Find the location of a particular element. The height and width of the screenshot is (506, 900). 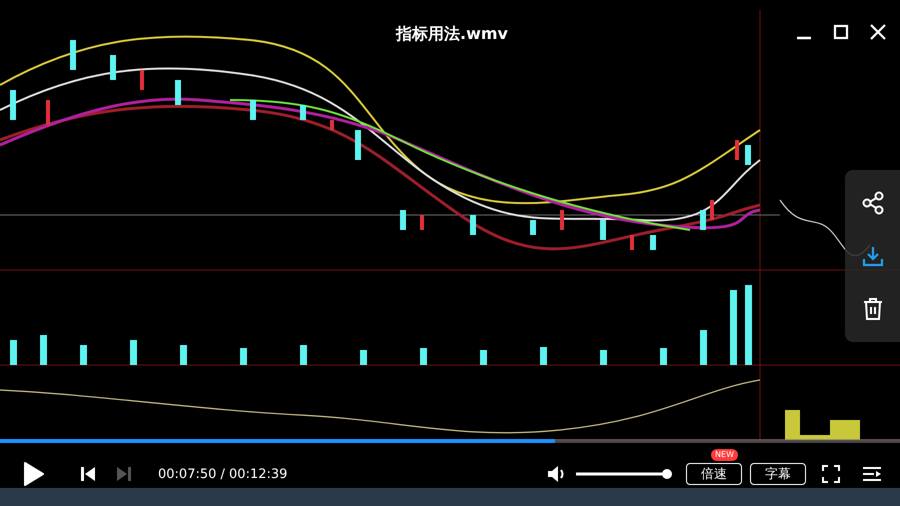

close-icon is located at coordinates (878, 32).